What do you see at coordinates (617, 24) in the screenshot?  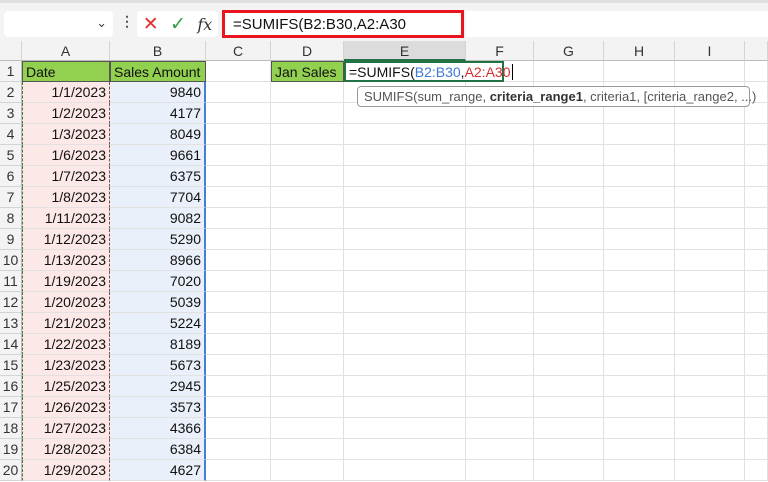 I see `formula-input-extension` at bounding box center [617, 24].